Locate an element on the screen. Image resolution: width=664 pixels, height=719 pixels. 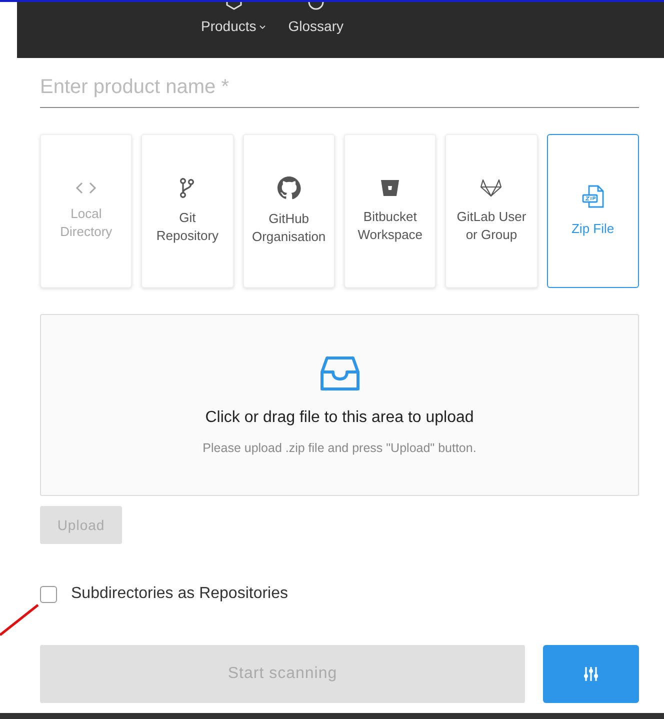
sliders-icon is located at coordinates (591, 674).